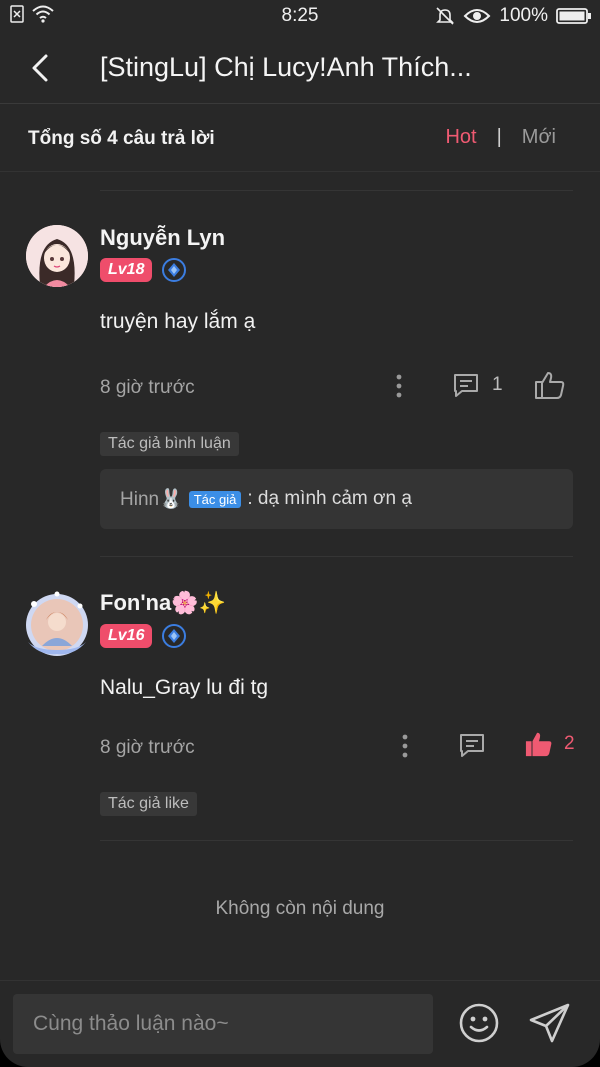 The width and height of the screenshot is (600, 1067). I want to click on thumbs-up-filled-icon, so click(538, 744).